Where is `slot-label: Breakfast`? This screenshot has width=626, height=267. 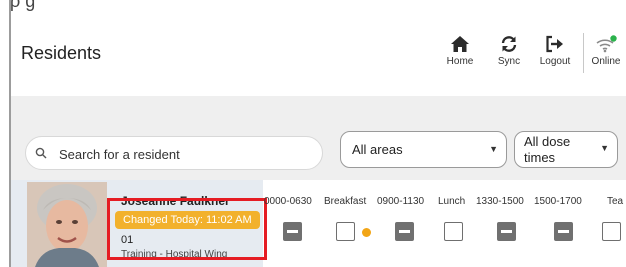 slot-label: Breakfast is located at coordinates (345, 201).